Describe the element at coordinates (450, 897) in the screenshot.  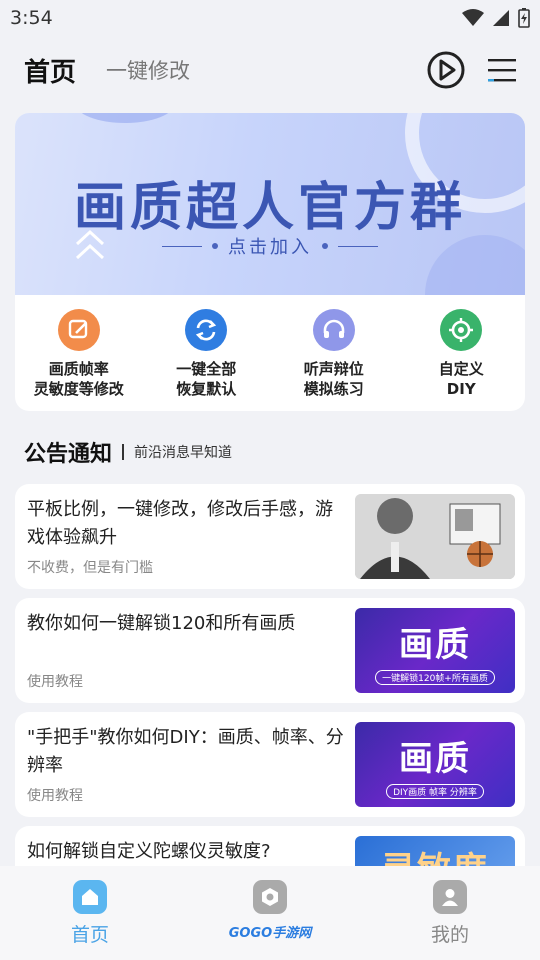
I see `user-icon` at that location.